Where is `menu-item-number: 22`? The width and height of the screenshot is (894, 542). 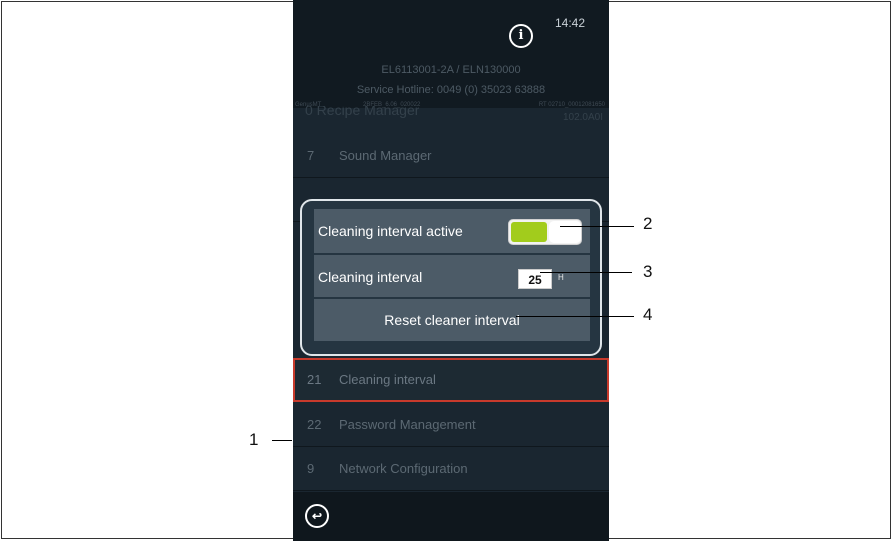 menu-item-number: 22 is located at coordinates (314, 424).